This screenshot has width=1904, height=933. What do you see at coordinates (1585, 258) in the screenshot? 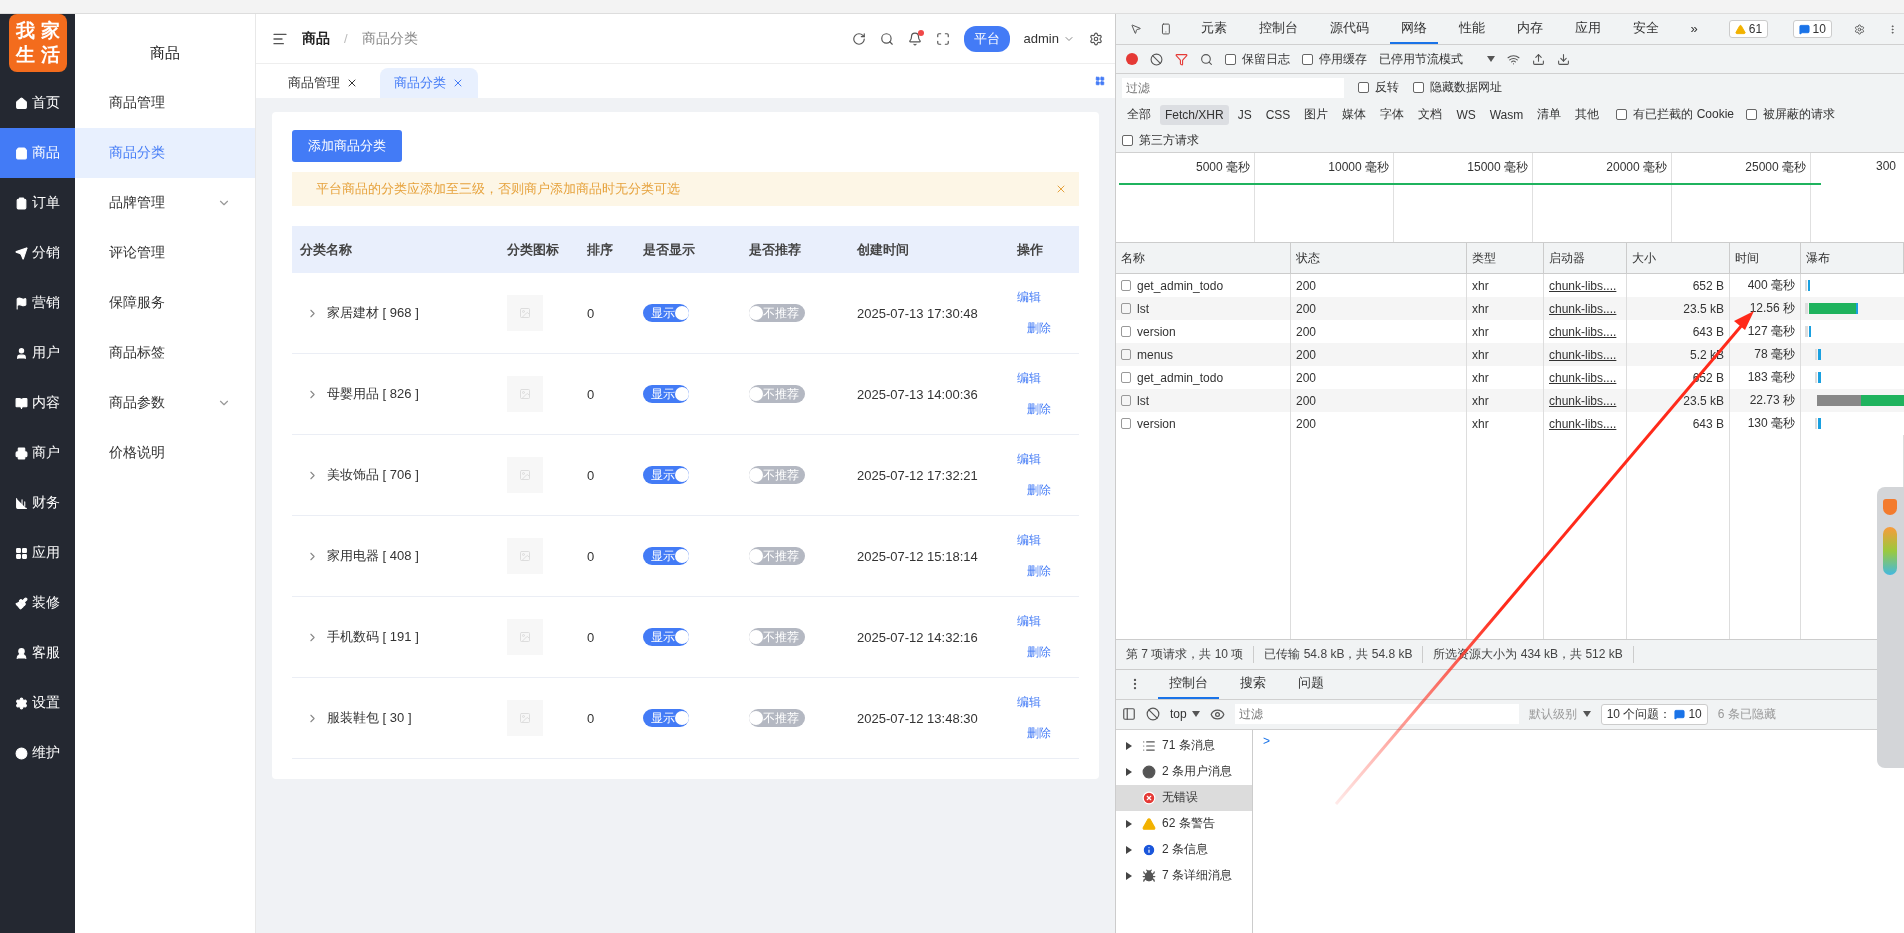
I see `column-header: 启动器` at bounding box center [1585, 258].